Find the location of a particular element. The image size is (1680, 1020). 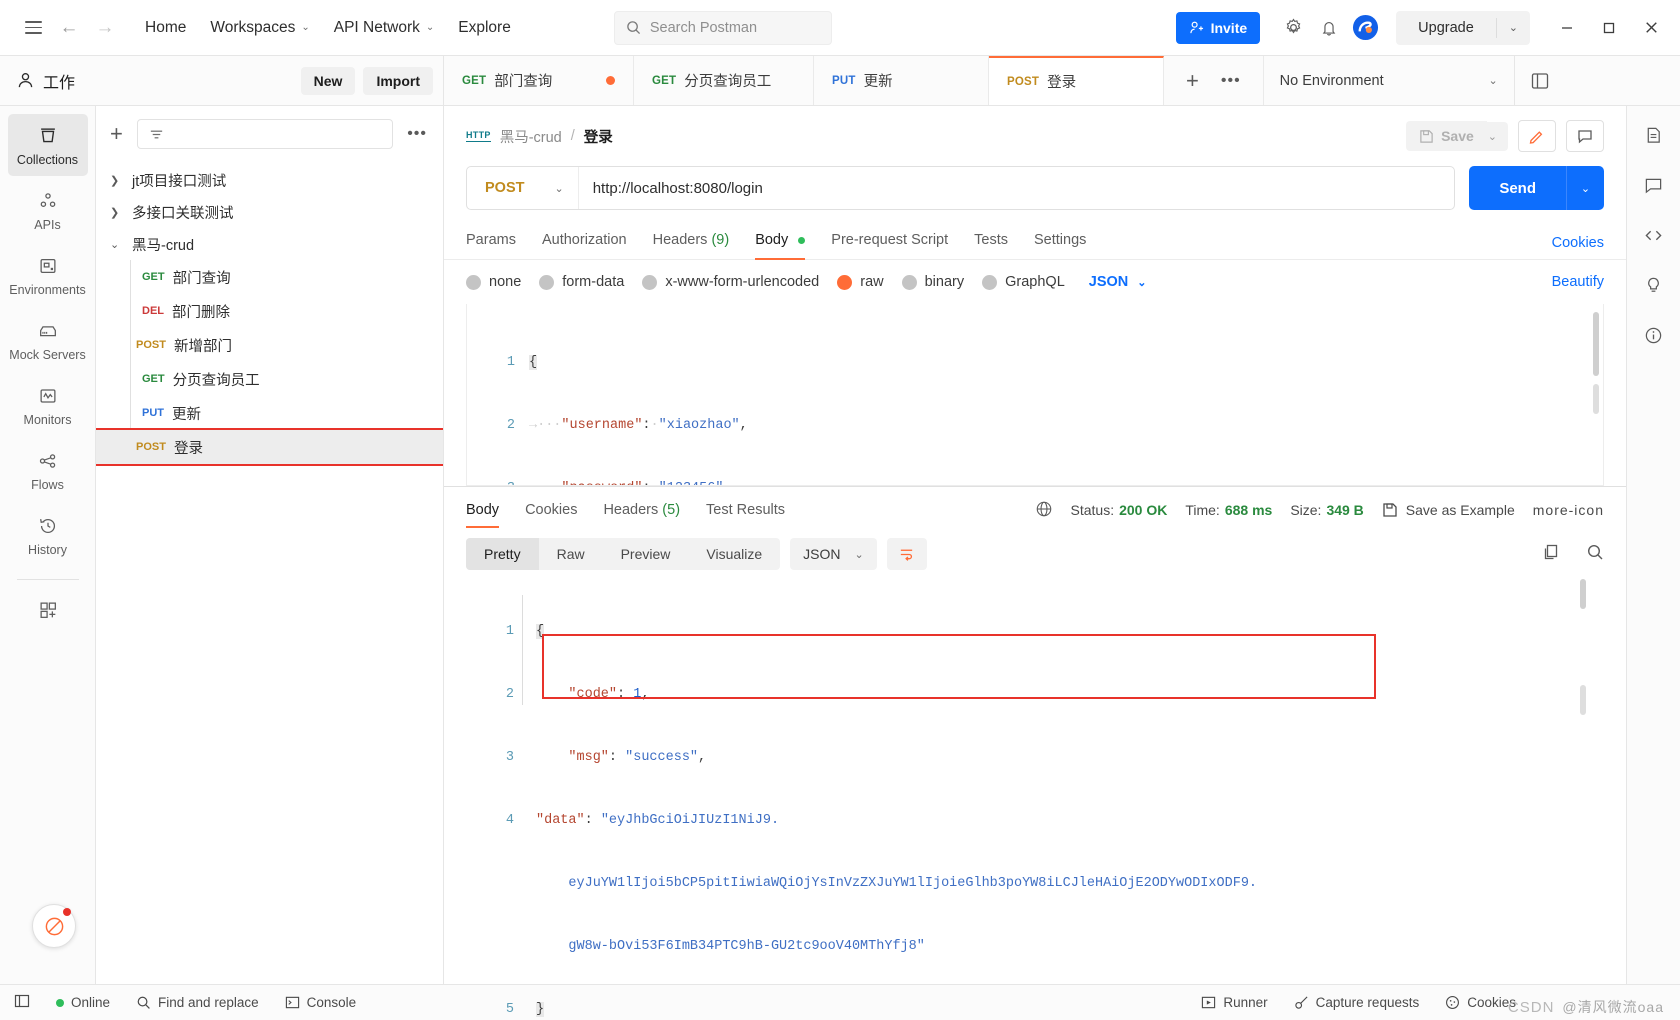

console-button: Console is located at coordinates (320, 1002).